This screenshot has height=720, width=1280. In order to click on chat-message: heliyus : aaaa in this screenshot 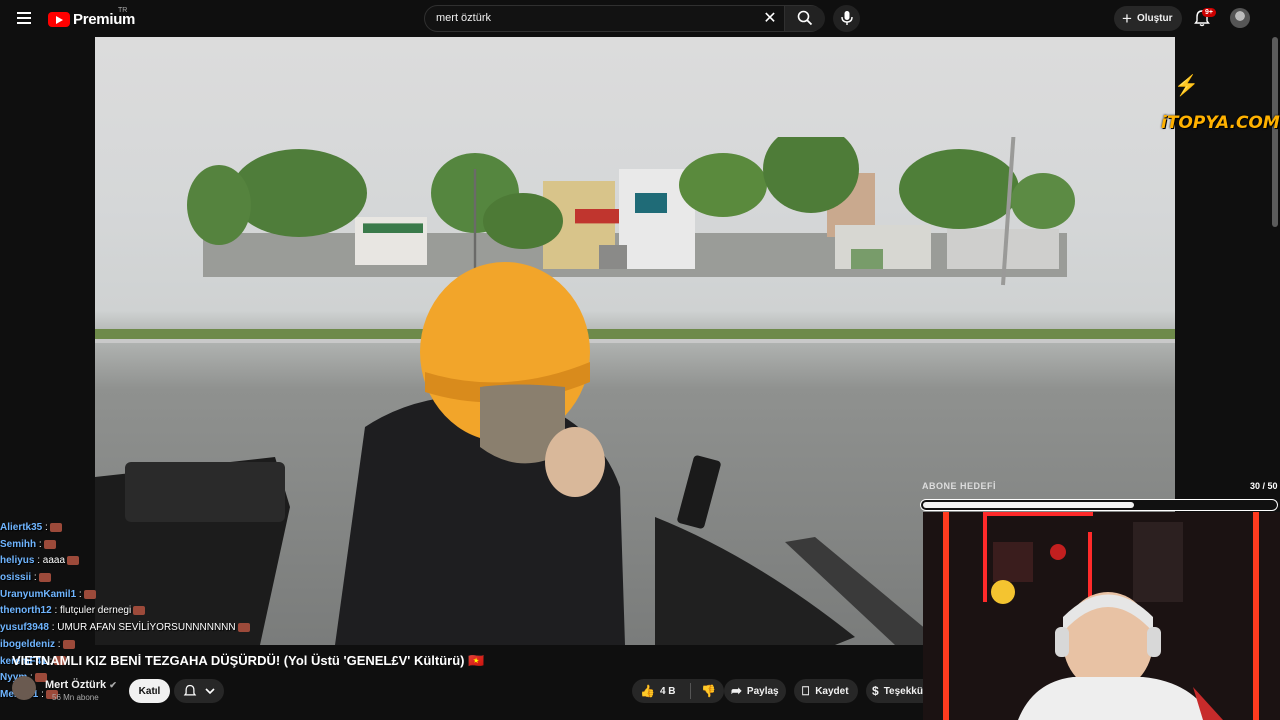, I will do `click(120, 561)`.